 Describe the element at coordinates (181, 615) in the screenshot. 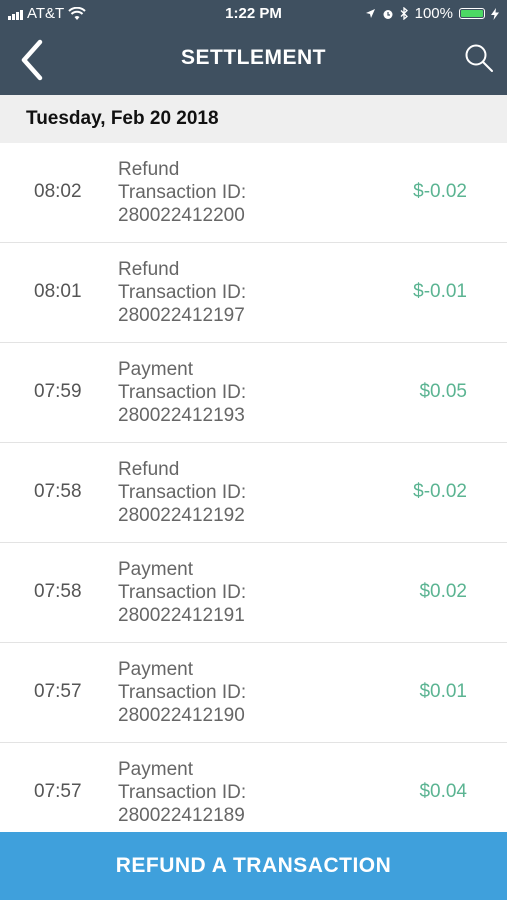

I see `transaction-id: 280022412191` at that location.